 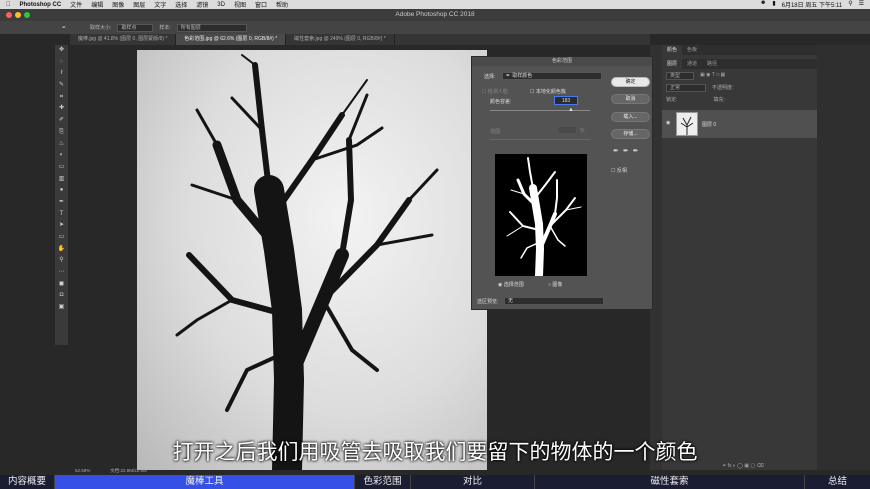 I want to click on eyedropper-subtract-icon: ✒, so click(x=636, y=151).